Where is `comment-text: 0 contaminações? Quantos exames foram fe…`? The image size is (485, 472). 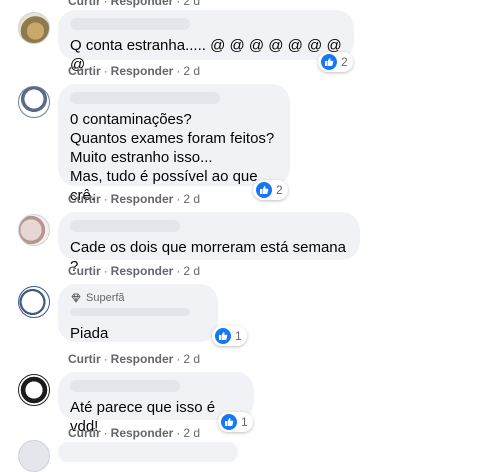 comment-text: 0 contaminações? Quantos exames foram fe… is located at coordinates (172, 157).